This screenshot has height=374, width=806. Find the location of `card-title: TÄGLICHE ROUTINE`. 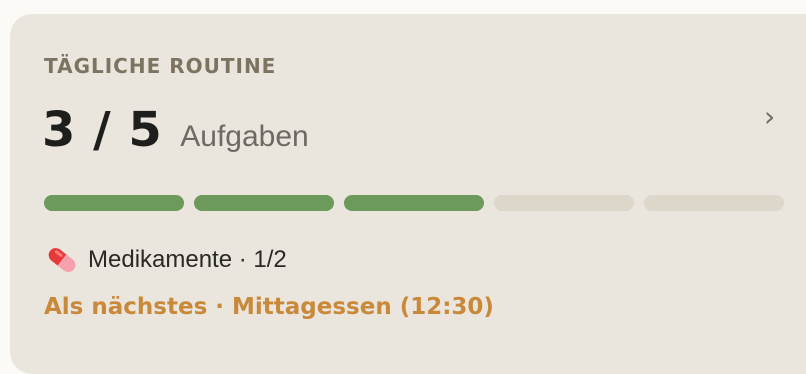

card-title: TÄGLICHE ROUTINE is located at coordinates (160, 66).